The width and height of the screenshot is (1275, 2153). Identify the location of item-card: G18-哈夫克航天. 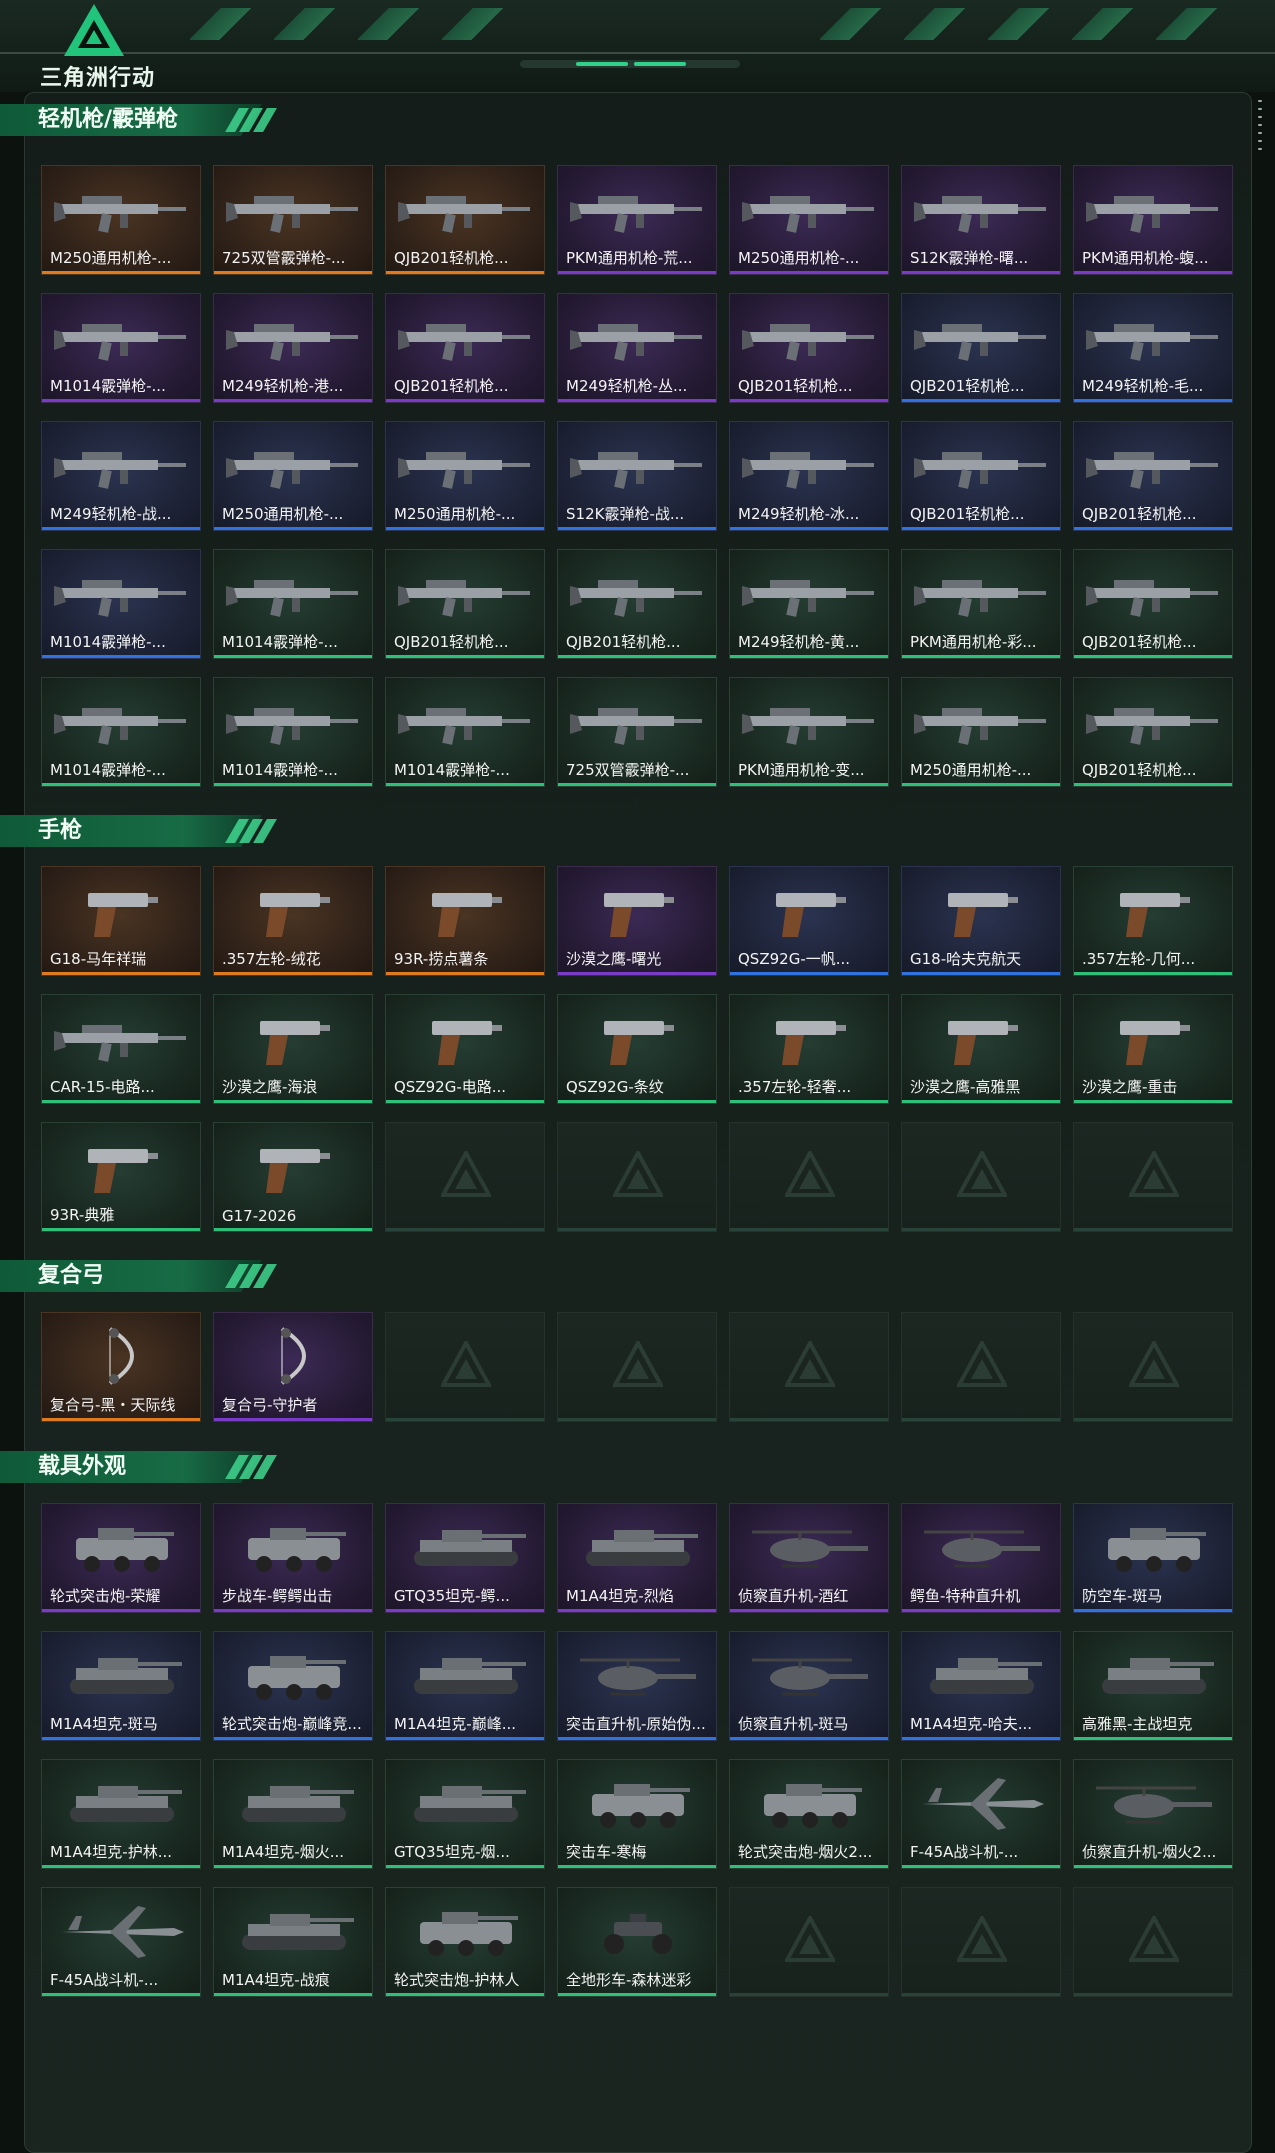
(981, 921).